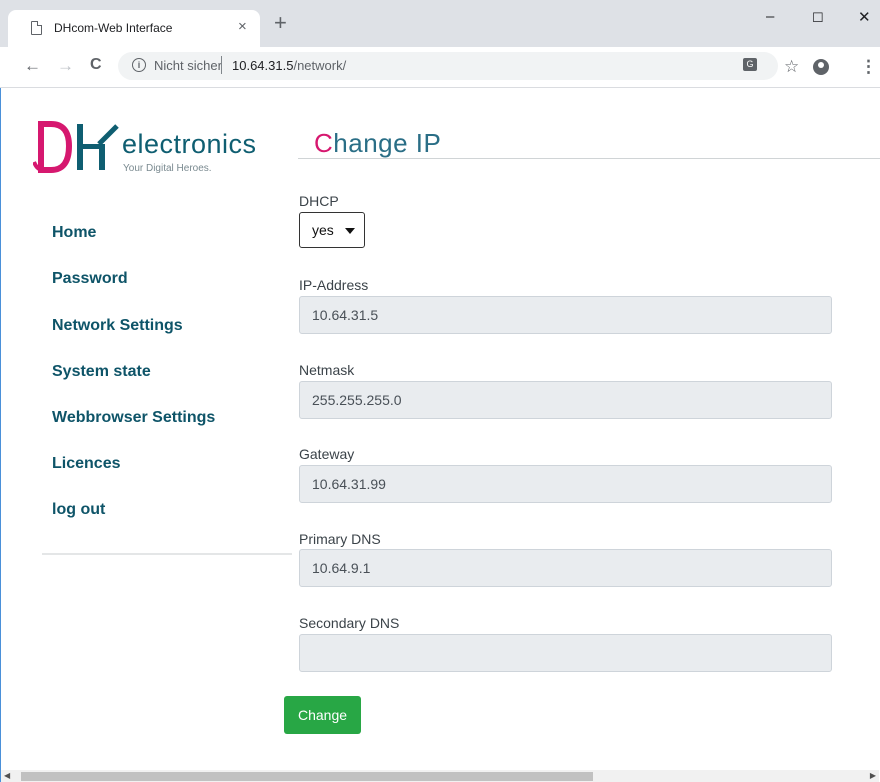 Image resolution: width=880 pixels, height=782 pixels. Describe the element at coordinates (167, 168) in the screenshot. I see `logo-tagline: Your Digital Heroes.` at that location.